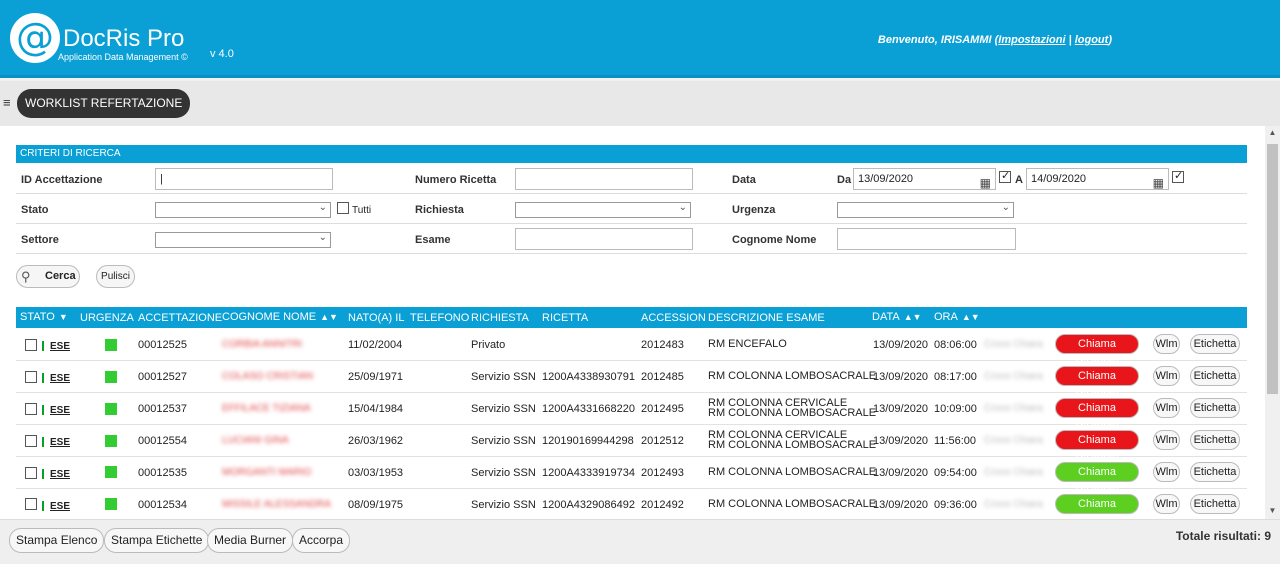 Image resolution: width=1280 pixels, height=564 pixels. What do you see at coordinates (280, 317) in the screenshot?
I see `col-cognome-nome: COGNOME NOME ▲▼` at bounding box center [280, 317].